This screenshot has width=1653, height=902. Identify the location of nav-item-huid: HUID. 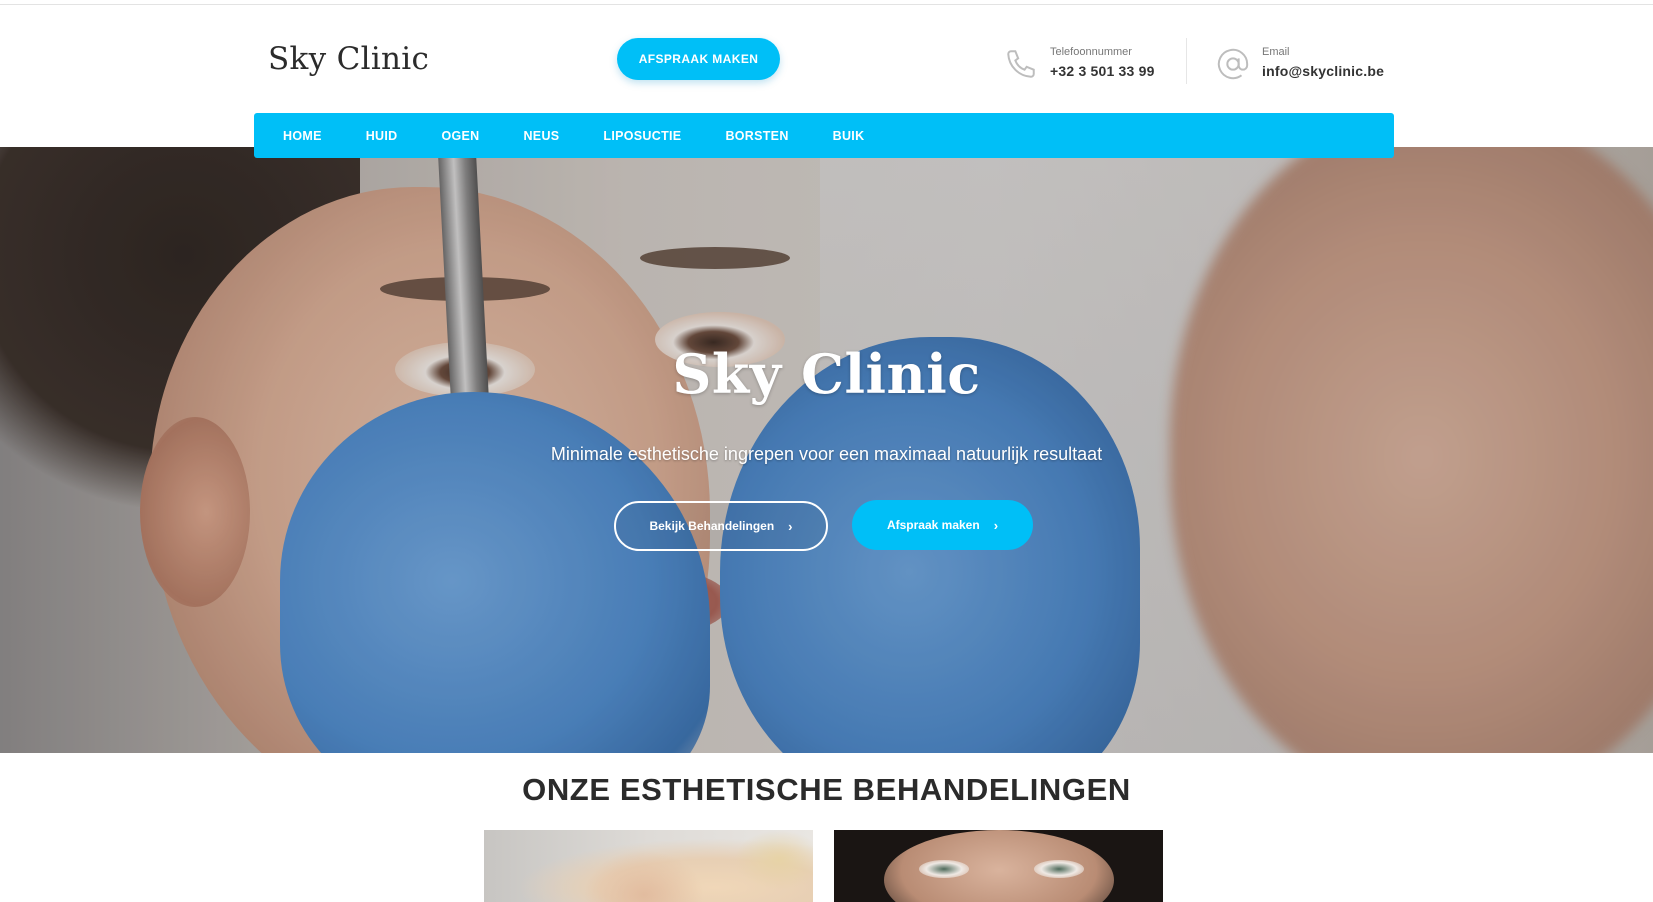
(382, 136).